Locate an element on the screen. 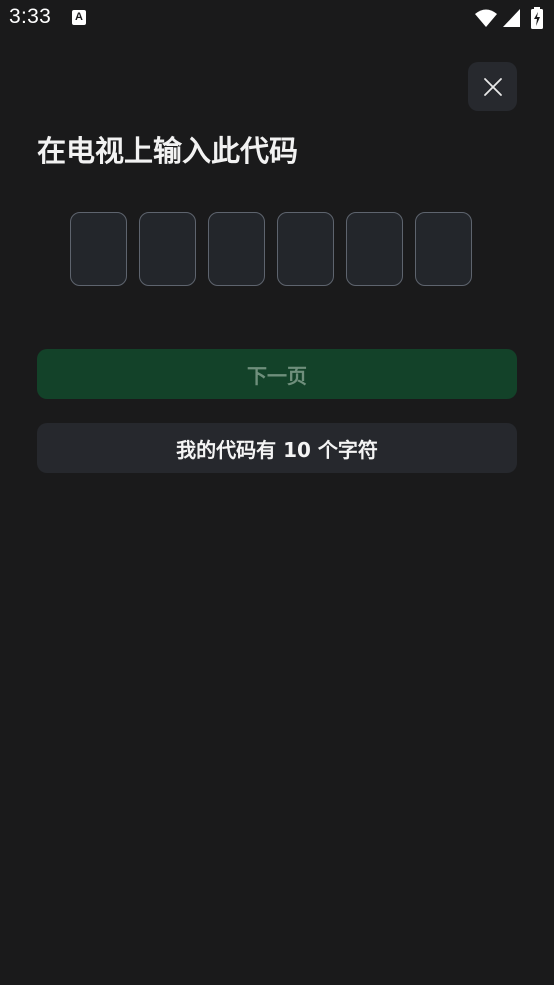  signal-icon is located at coordinates (511, 18).